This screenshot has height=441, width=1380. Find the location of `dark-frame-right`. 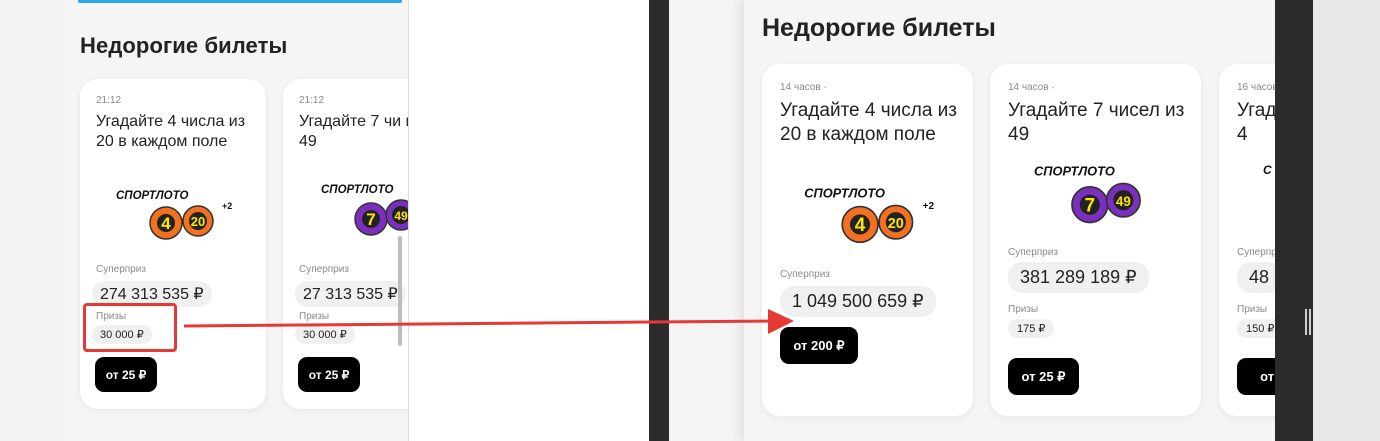

dark-frame-right is located at coordinates (1294, 220).